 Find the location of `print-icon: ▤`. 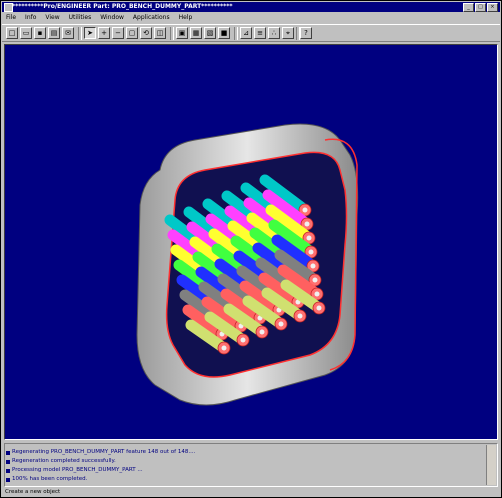

print-icon: ▤ is located at coordinates (54, 33).